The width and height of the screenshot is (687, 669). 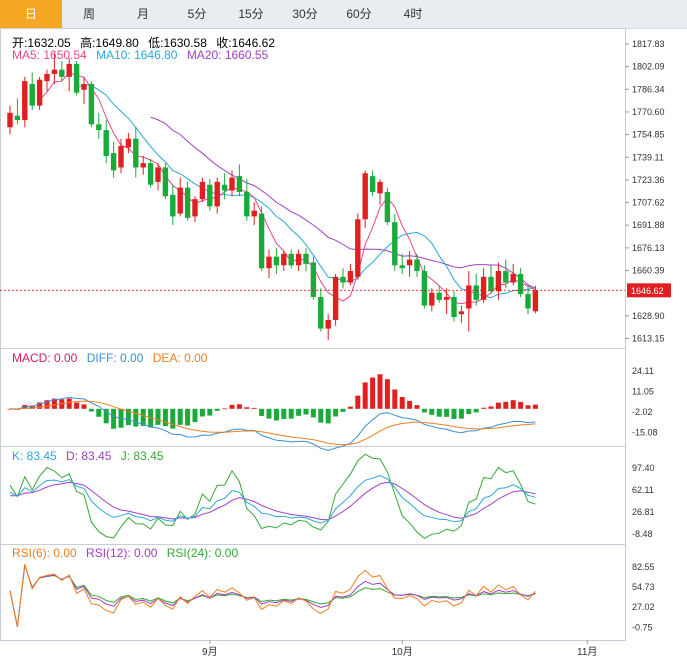 What do you see at coordinates (648, 316) in the screenshot?
I see `y-tick-label: 1628.90` at bounding box center [648, 316].